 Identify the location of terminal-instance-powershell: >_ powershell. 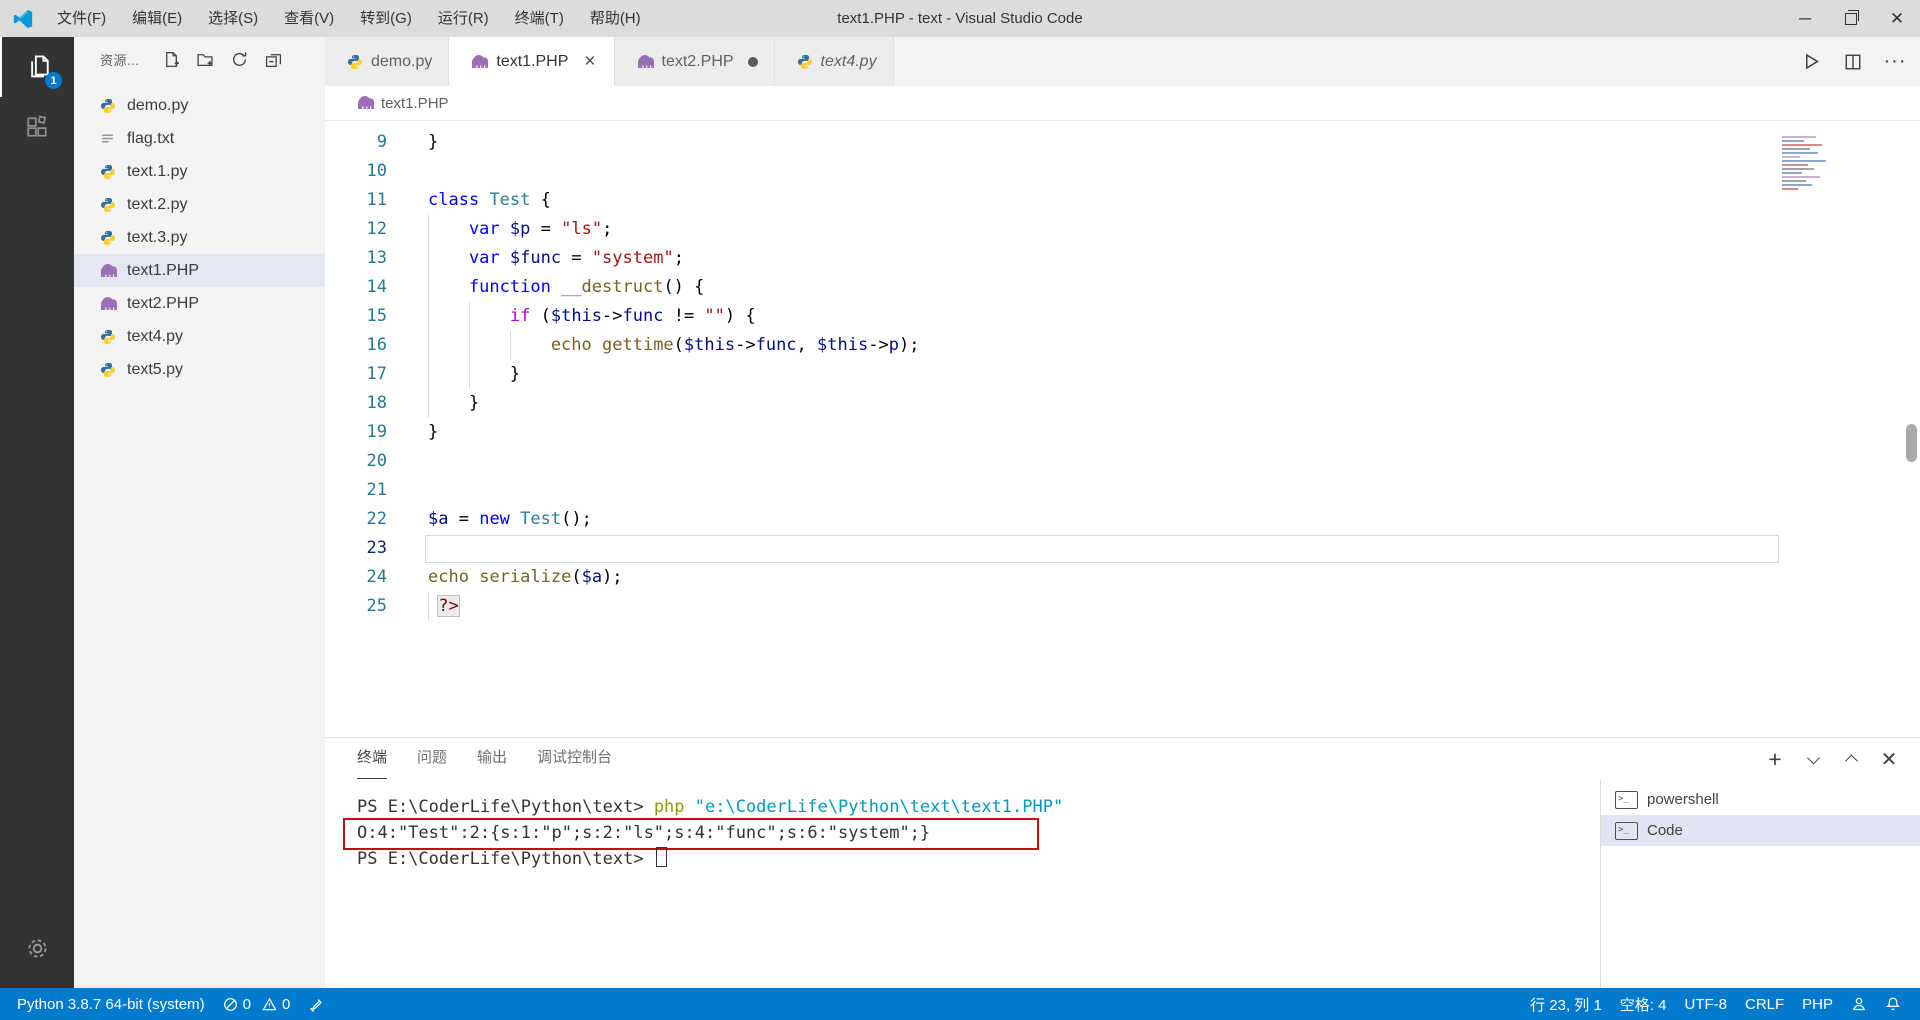
(1760, 799).